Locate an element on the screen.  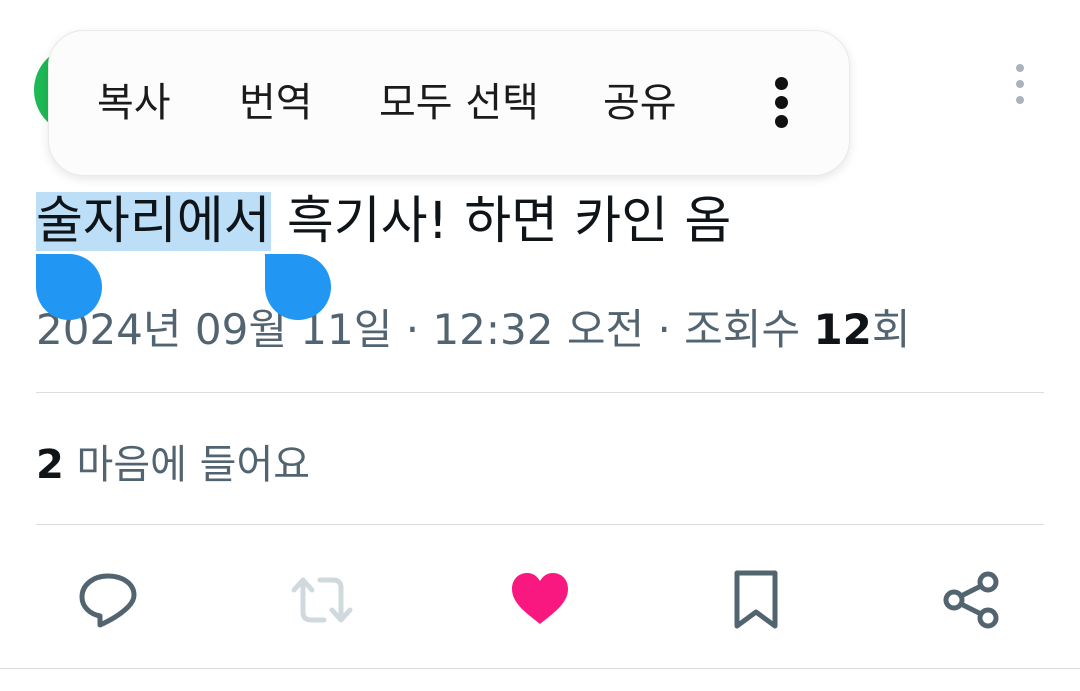
tweet-metadata: 2024년 09월 11일 · 12:32 오전 · 조회수 12회 is located at coordinates (473, 330).